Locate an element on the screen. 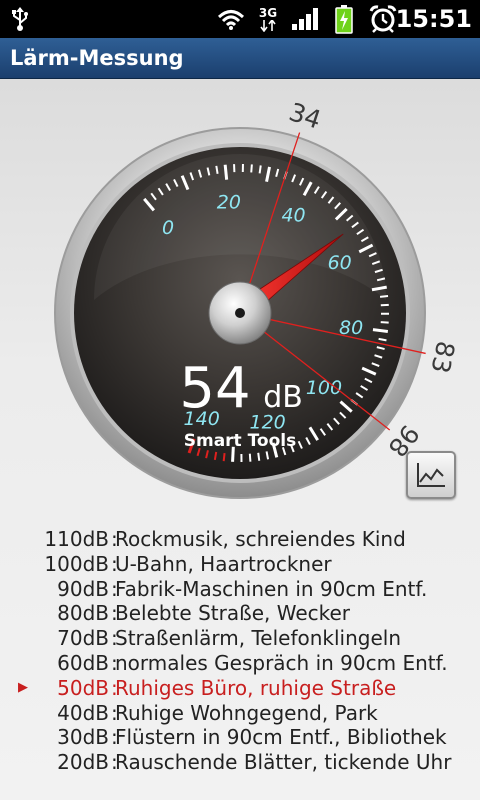 The image size is (480, 800). reading-unit: dB is located at coordinates (283, 397).